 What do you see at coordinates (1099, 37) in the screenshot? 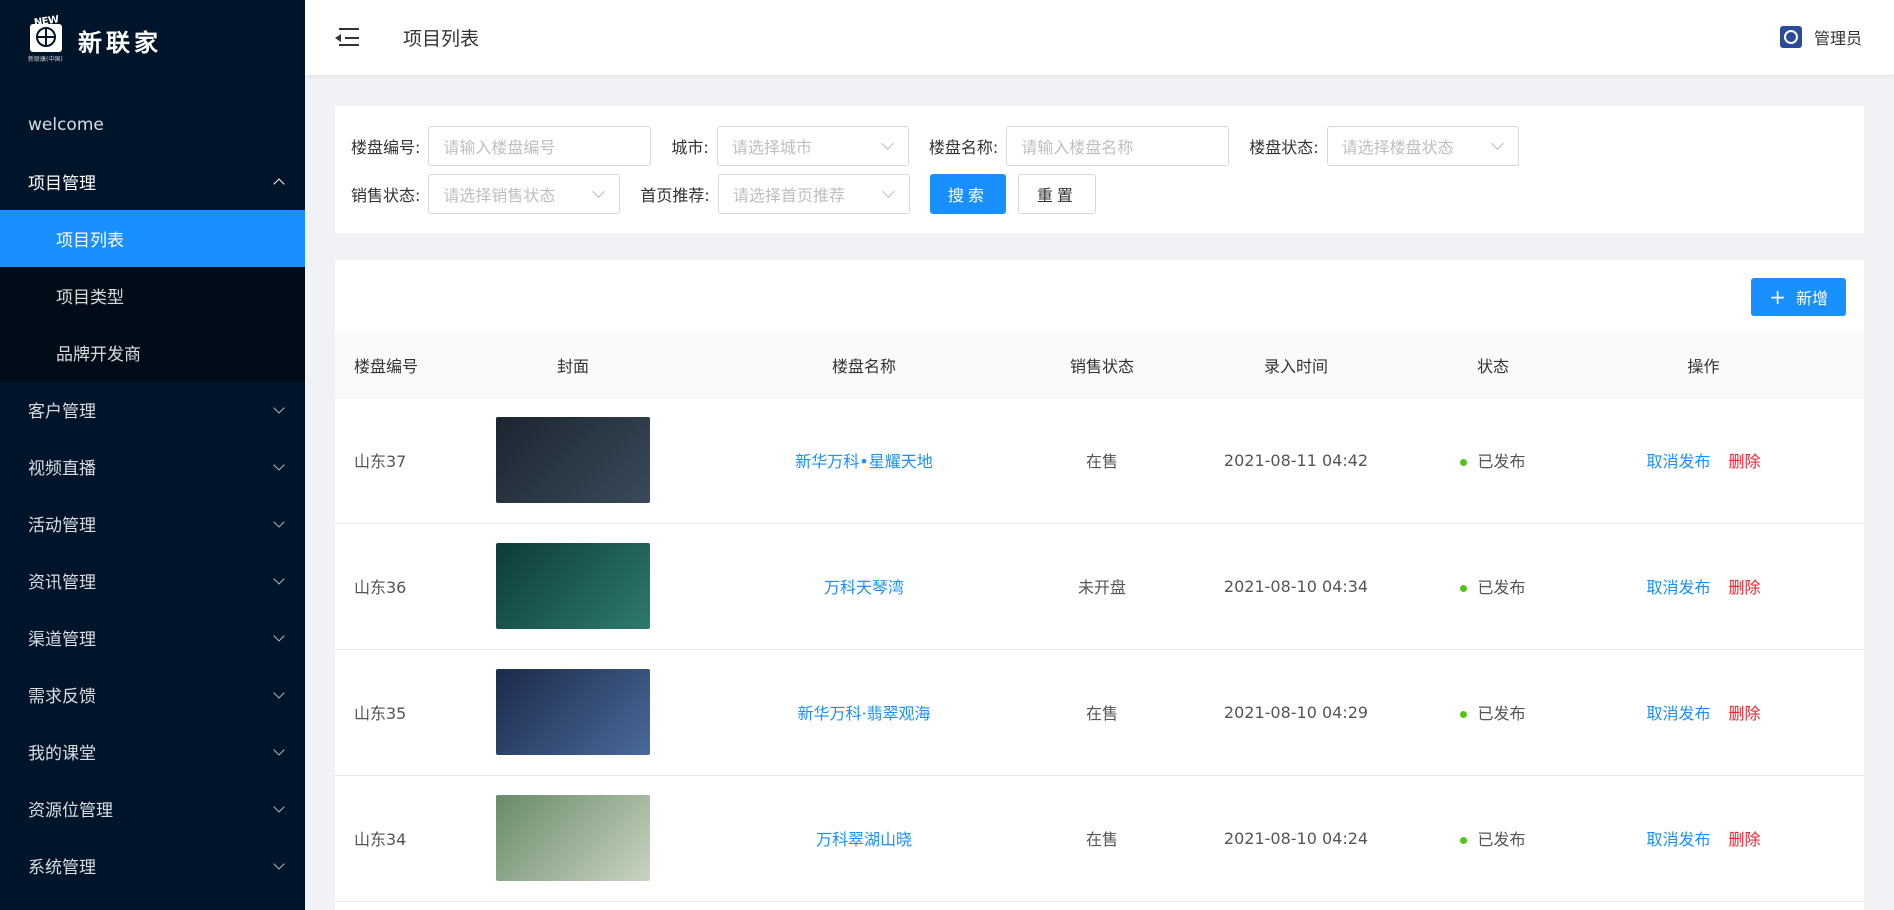
I see `top-header: 项目列表 管理员` at bounding box center [1099, 37].